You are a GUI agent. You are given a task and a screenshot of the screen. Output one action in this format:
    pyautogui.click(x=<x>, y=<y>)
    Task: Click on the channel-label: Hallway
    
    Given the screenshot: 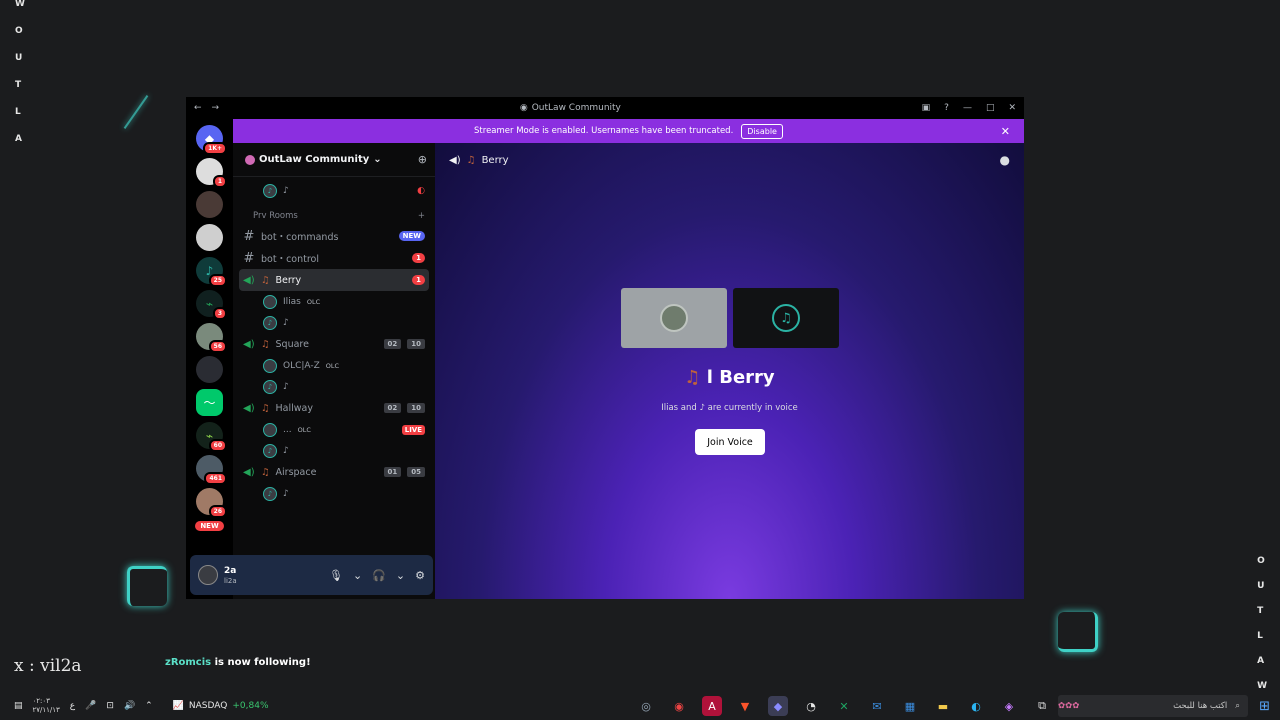 What is the action you would take?
    pyautogui.click(x=294, y=408)
    